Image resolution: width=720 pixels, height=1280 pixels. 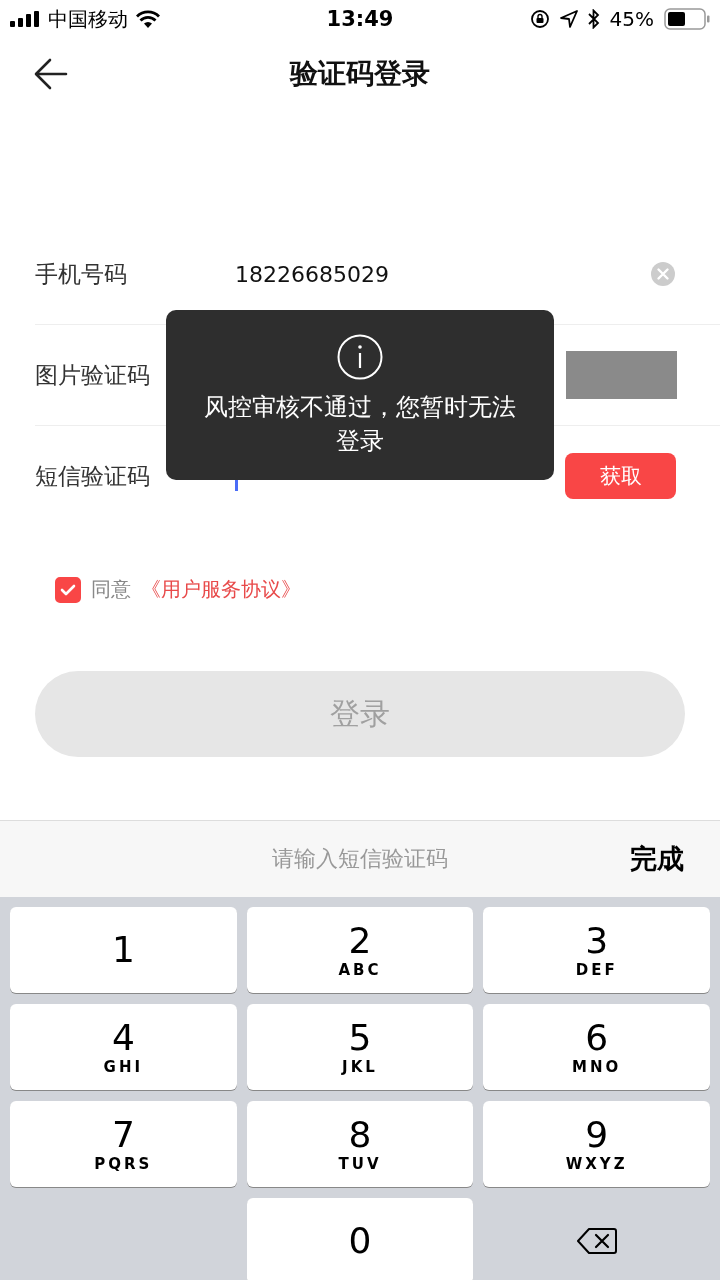 What do you see at coordinates (360, 1047) in the screenshot?
I see `digit-key: 5 JKL` at bounding box center [360, 1047].